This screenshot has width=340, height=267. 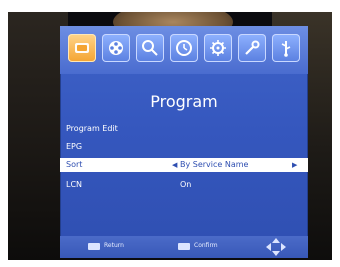 What do you see at coordinates (214, 164) in the screenshot?
I see `sort-value: By Service Name` at bounding box center [214, 164].